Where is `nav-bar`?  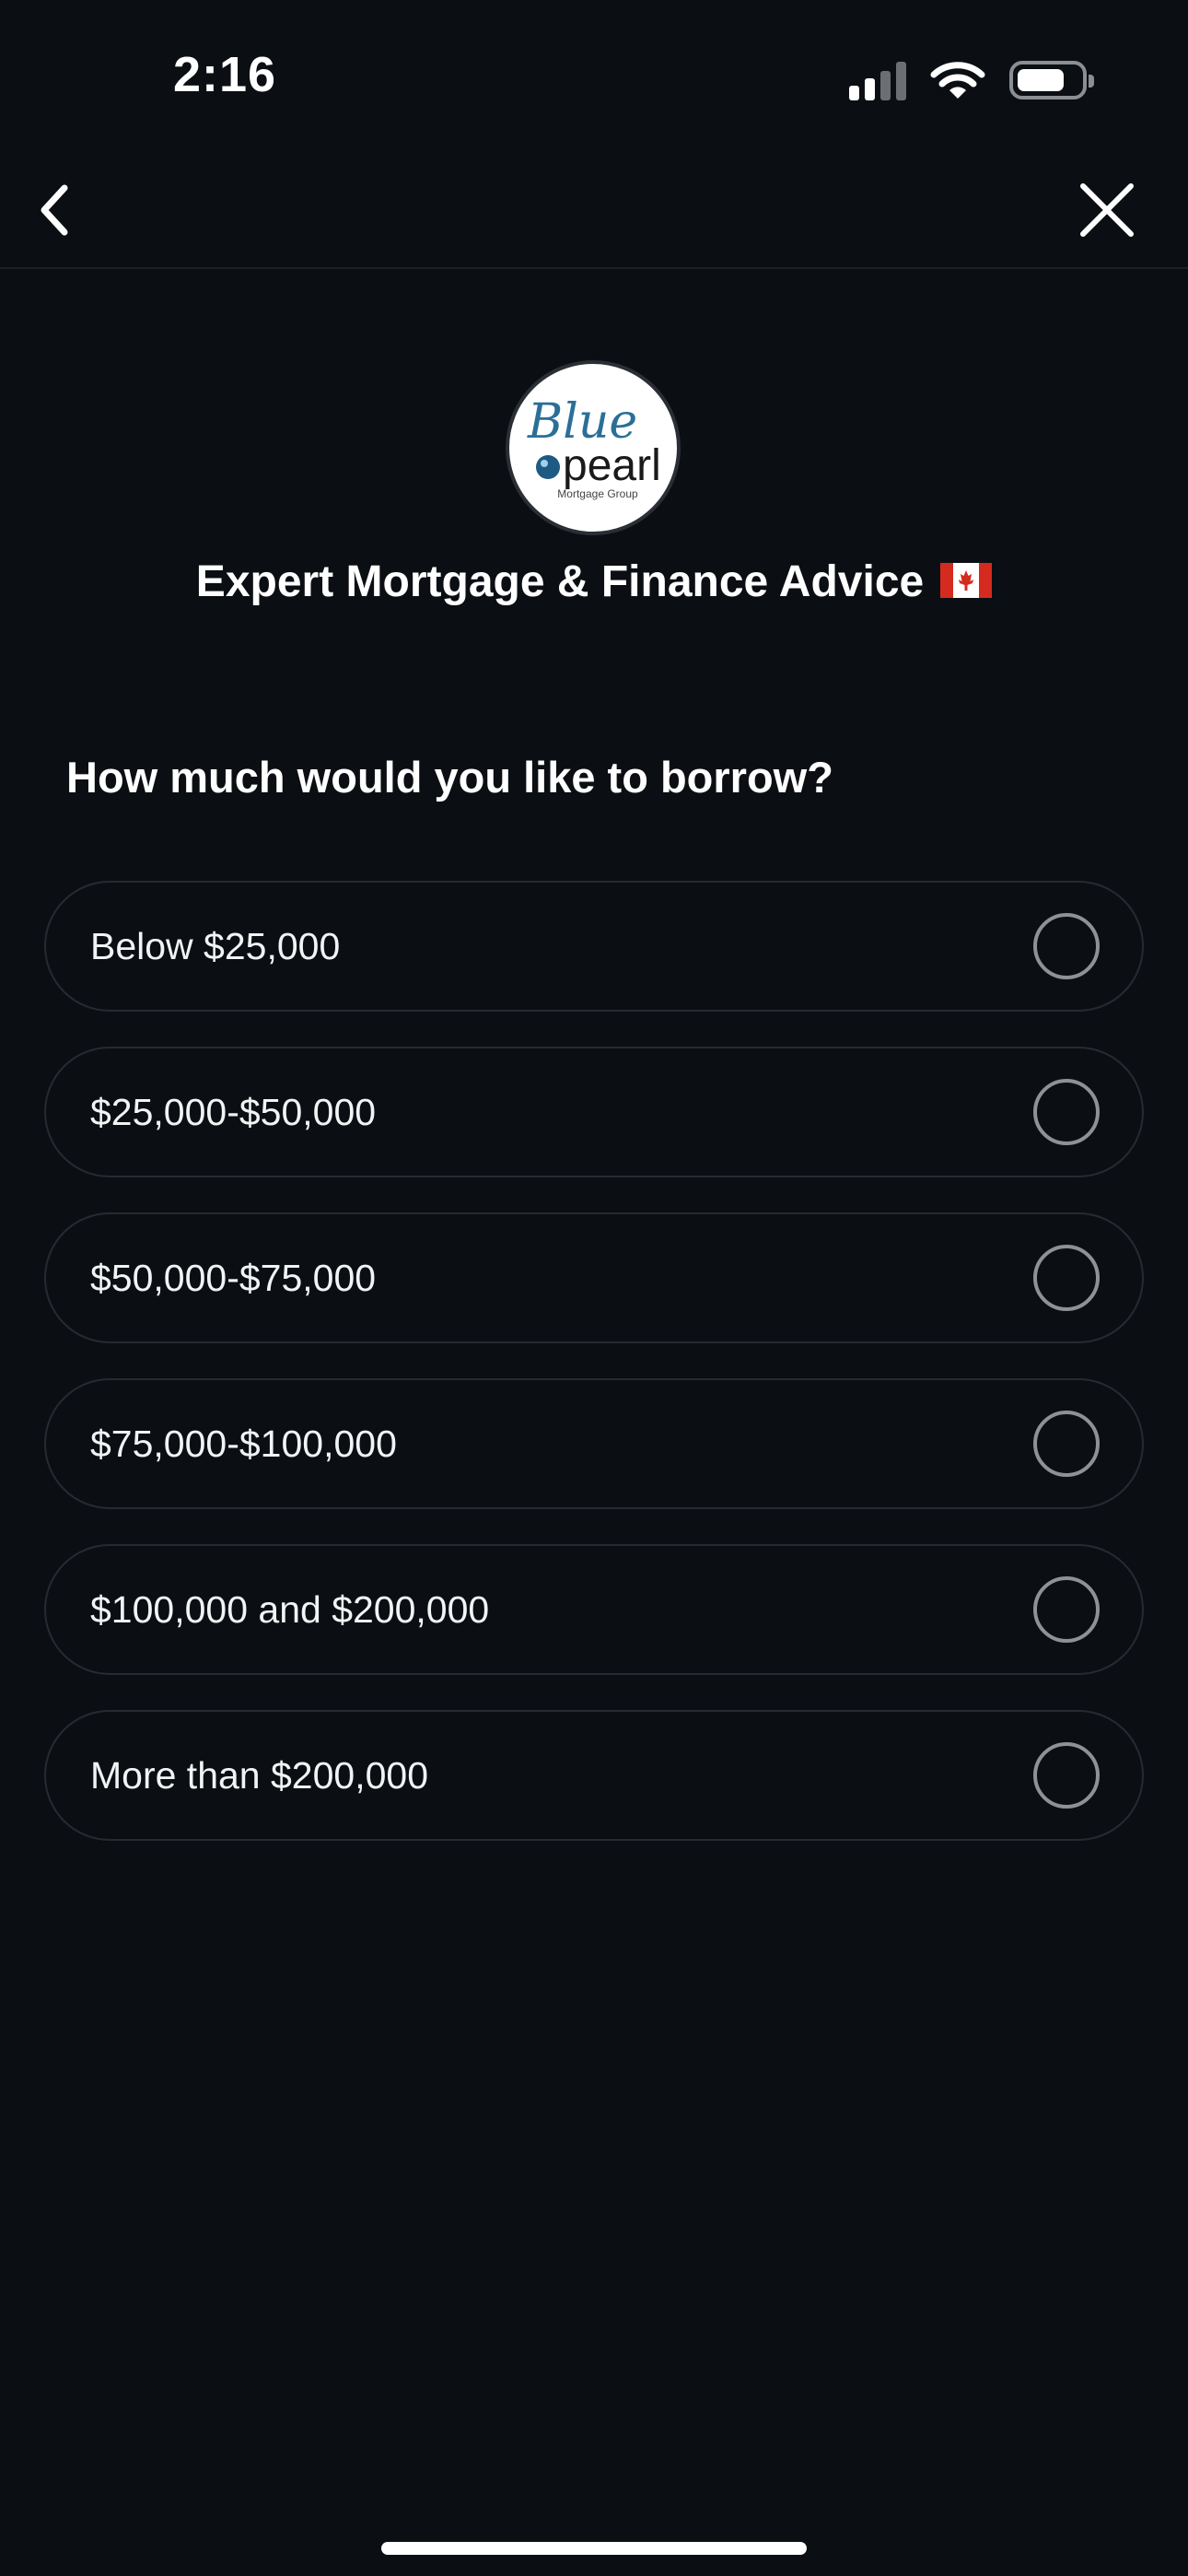 nav-bar is located at coordinates (594, 208).